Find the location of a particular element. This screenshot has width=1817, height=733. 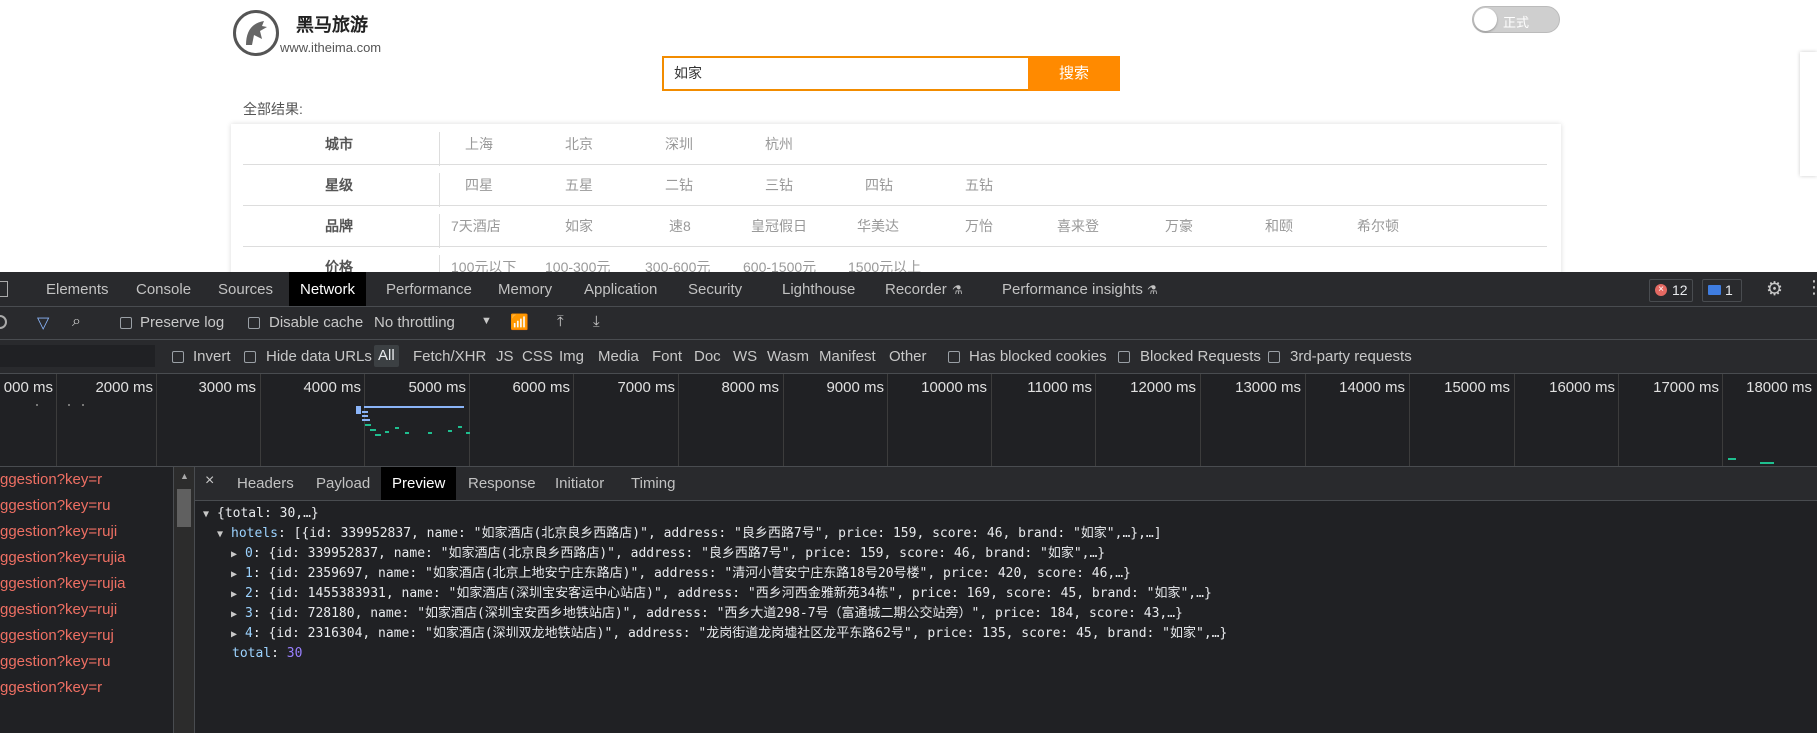

messages-badge: 1 is located at coordinates (1722, 290).